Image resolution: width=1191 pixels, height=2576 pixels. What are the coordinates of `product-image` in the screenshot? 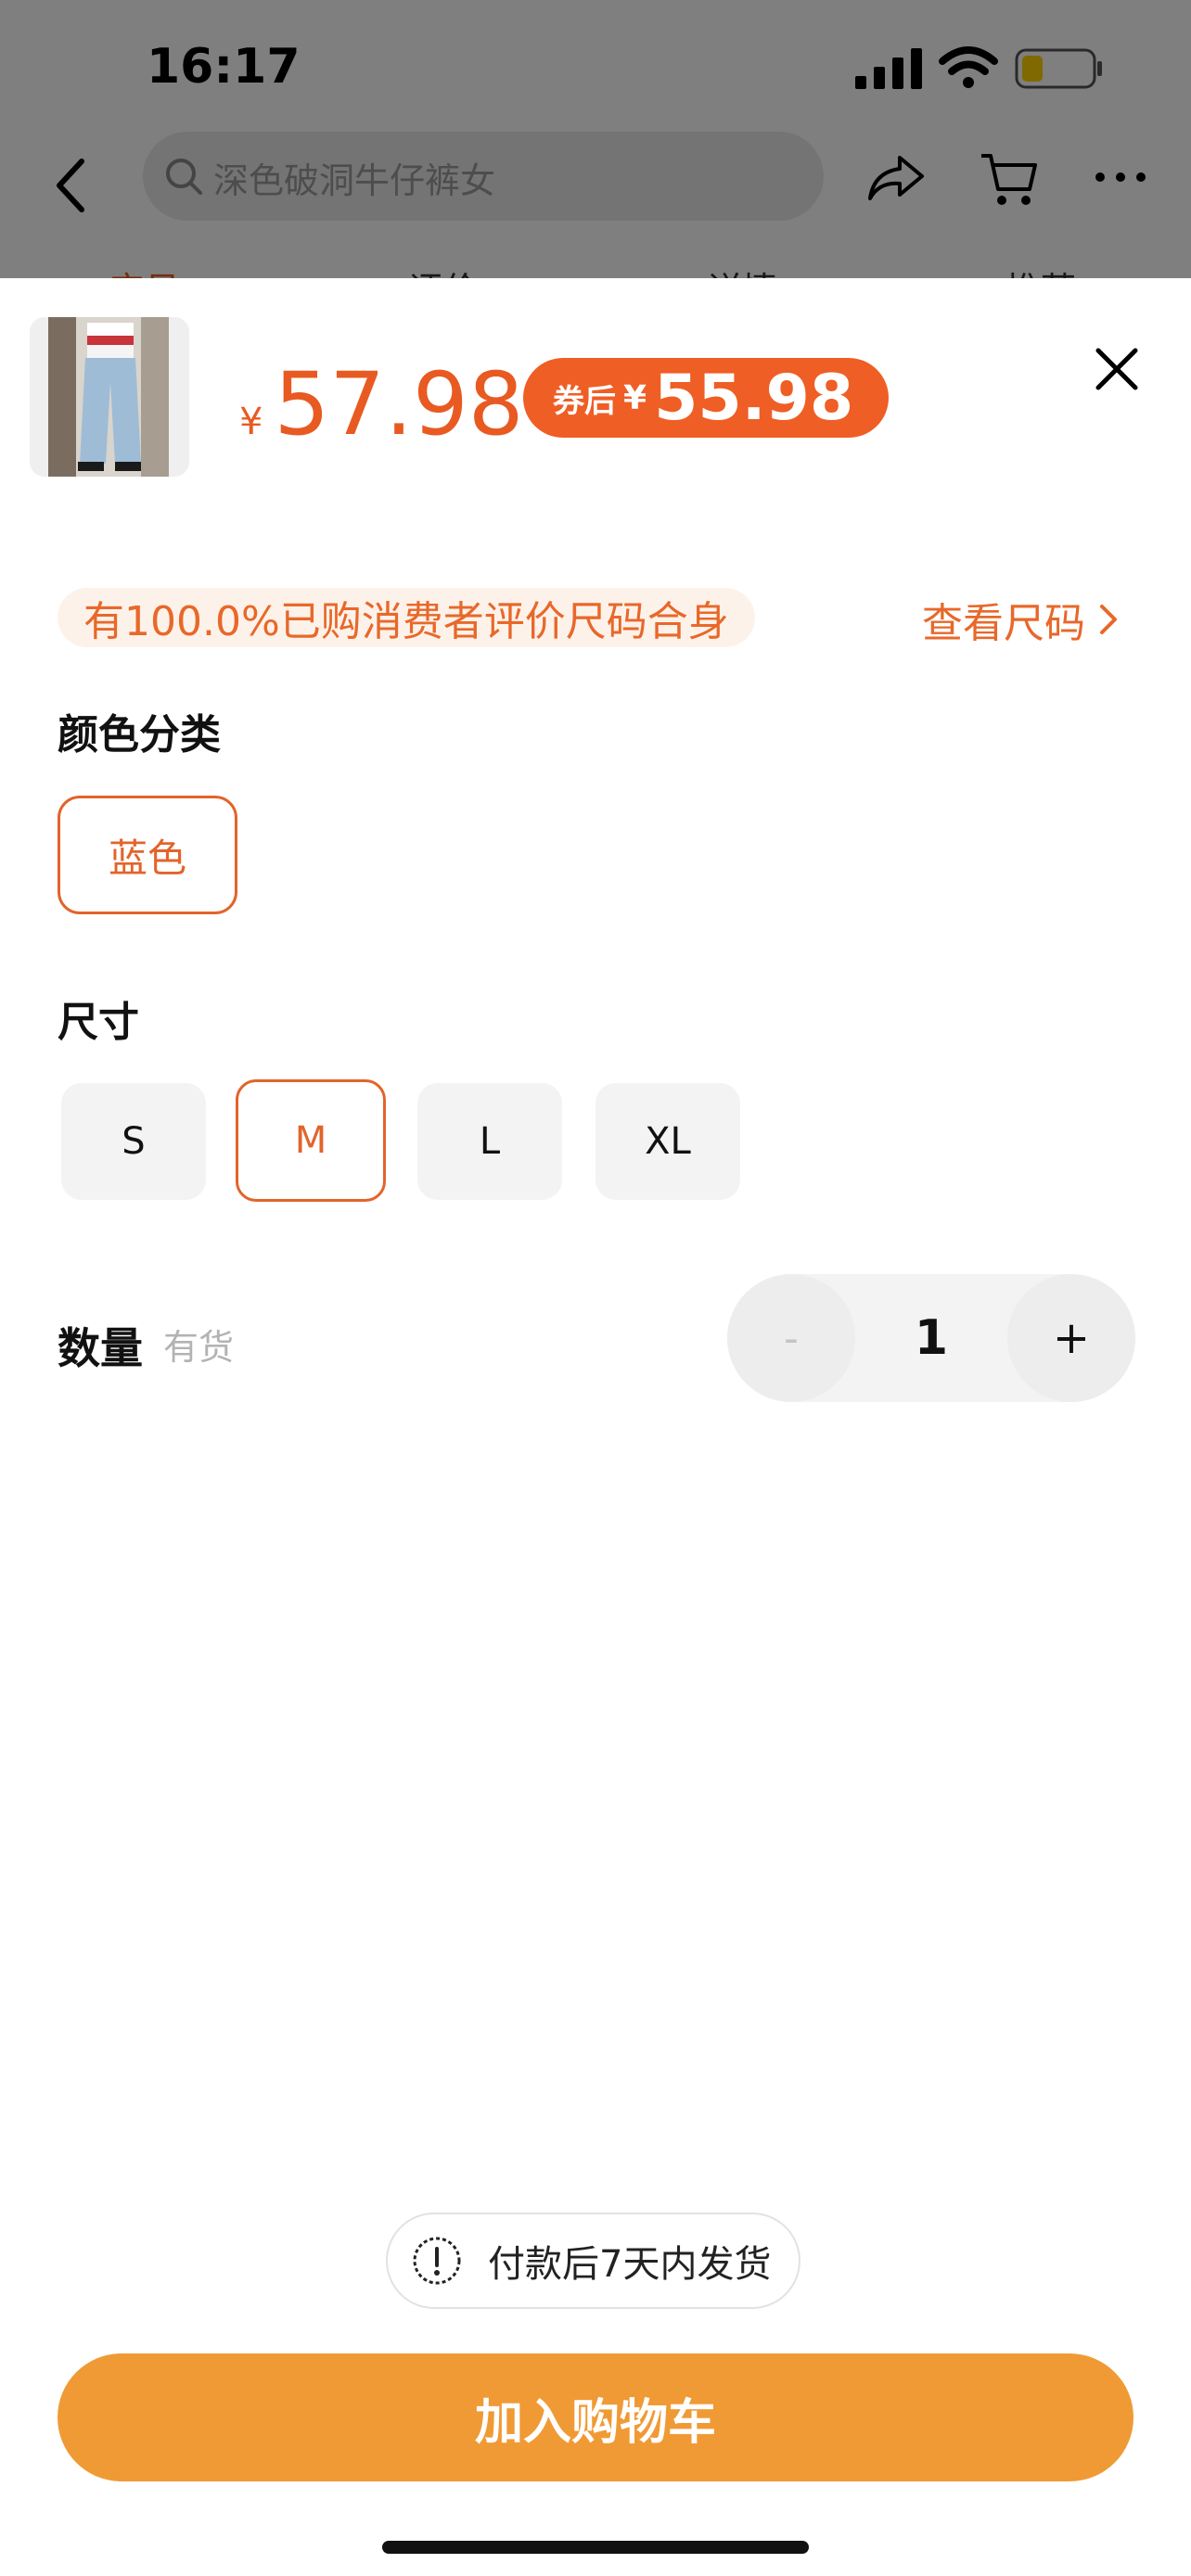 It's located at (109, 397).